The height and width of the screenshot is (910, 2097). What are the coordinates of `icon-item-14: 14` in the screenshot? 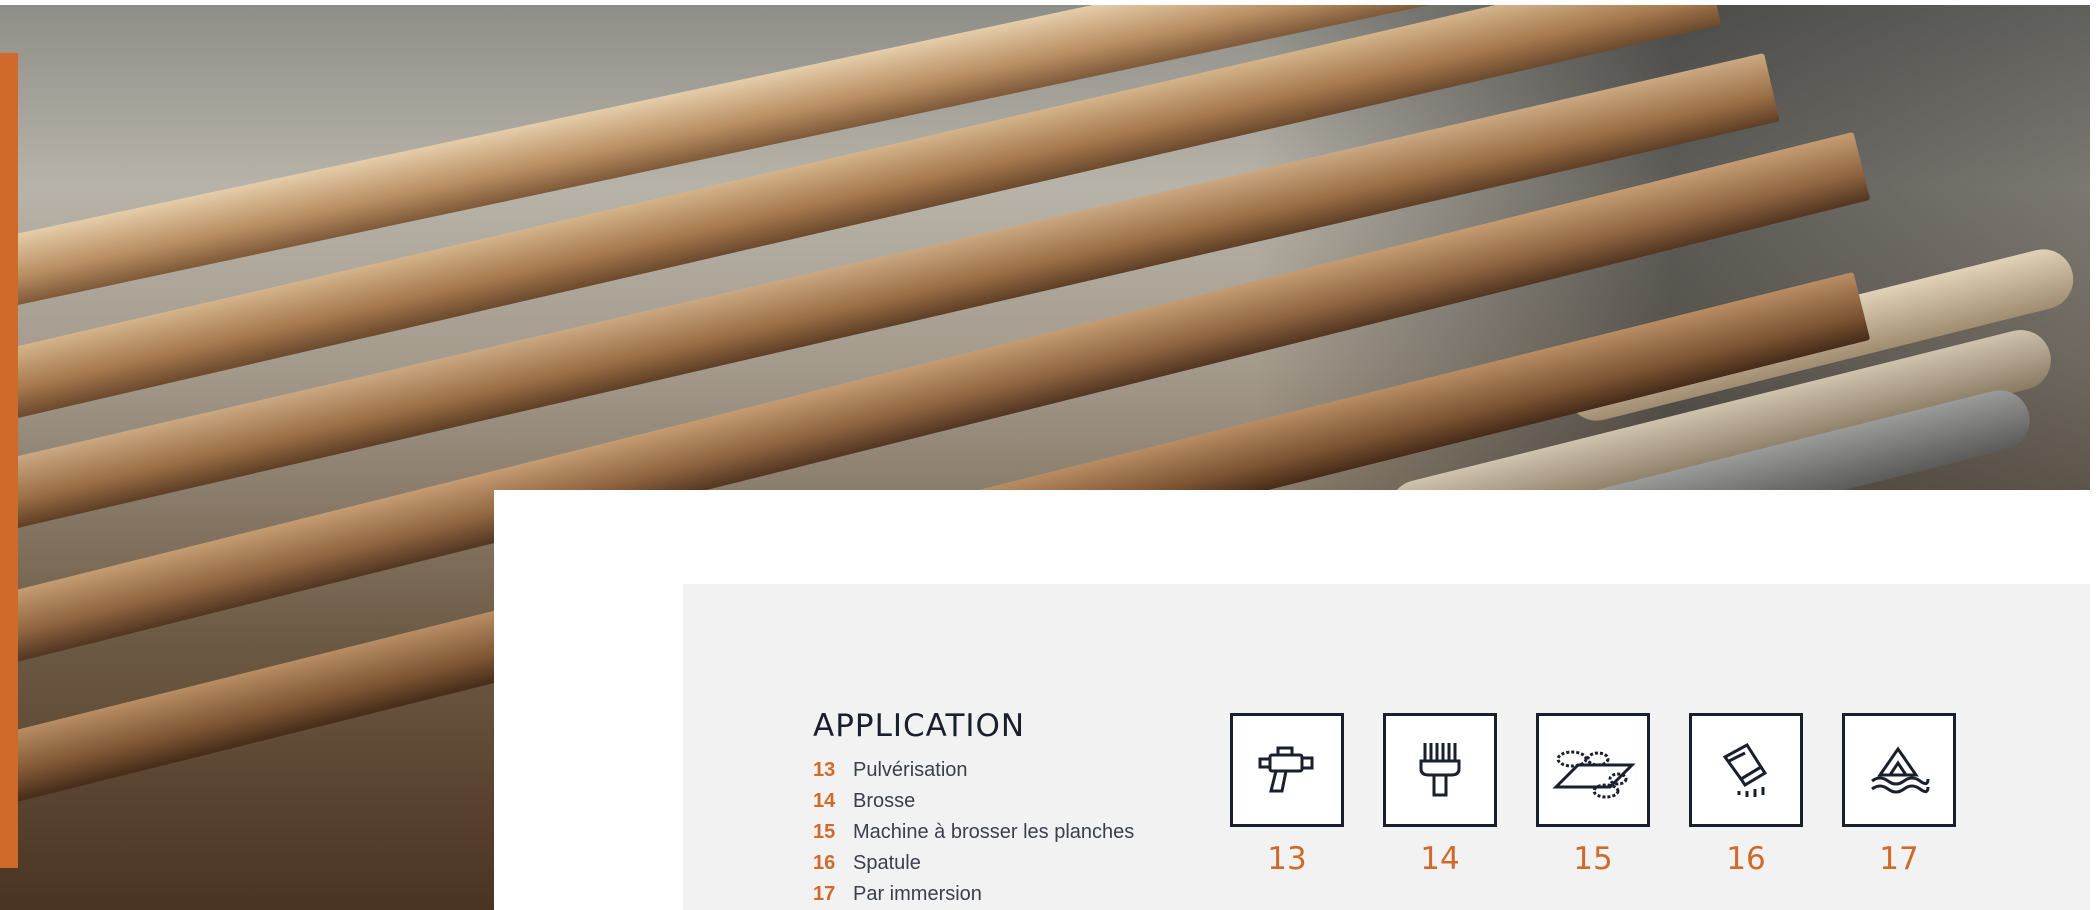 It's located at (1440, 795).